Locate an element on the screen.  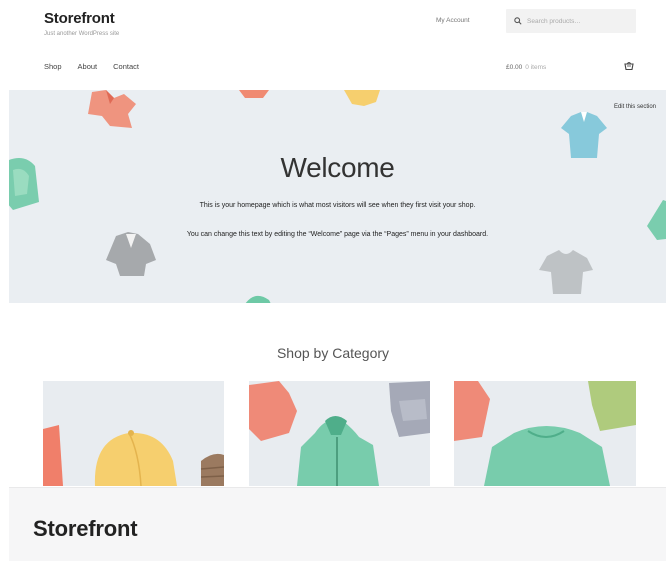
footer-site-title: Storefront is located at coordinates (85, 528).